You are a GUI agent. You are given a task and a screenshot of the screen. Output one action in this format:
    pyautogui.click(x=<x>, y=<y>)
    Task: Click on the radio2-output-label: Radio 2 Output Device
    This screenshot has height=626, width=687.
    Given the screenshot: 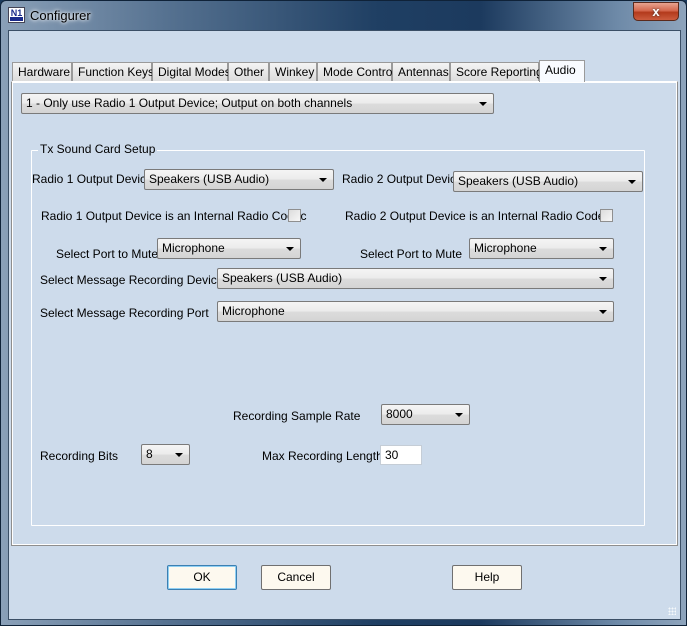 What is the action you would take?
    pyautogui.click(x=402, y=179)
    